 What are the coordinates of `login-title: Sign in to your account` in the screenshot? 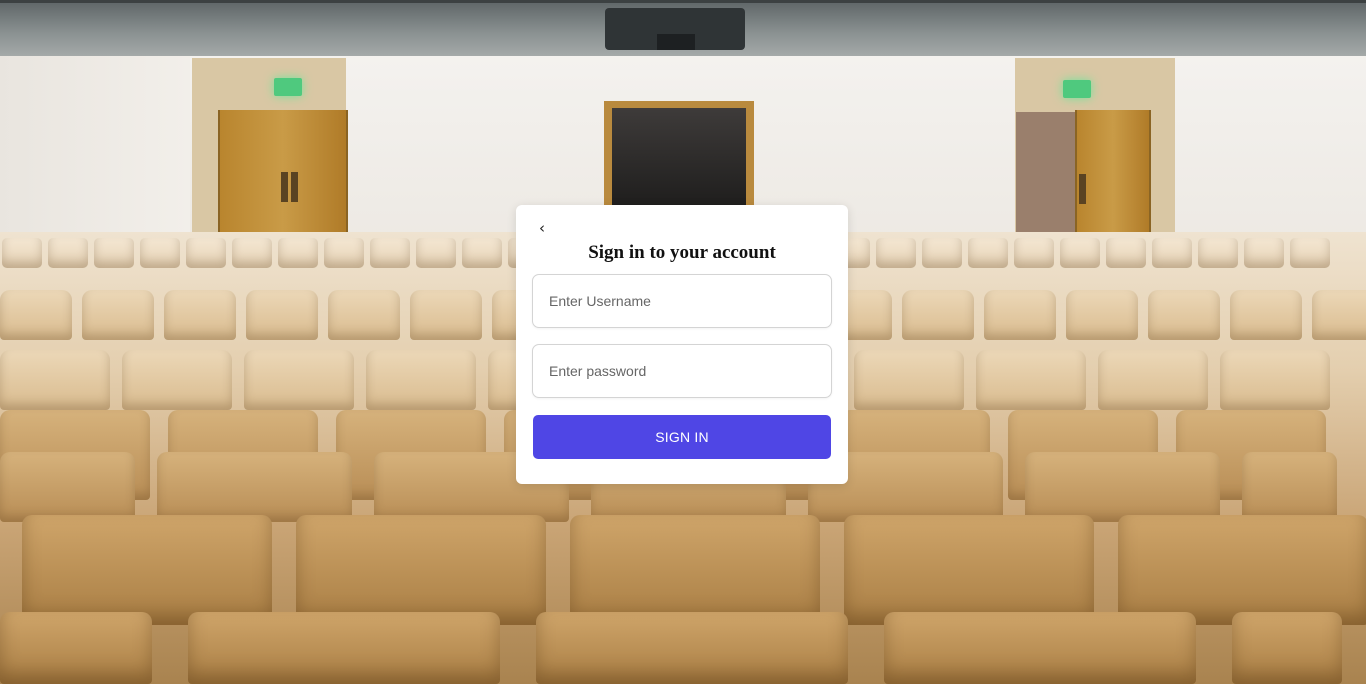 It's located at (682, 252).